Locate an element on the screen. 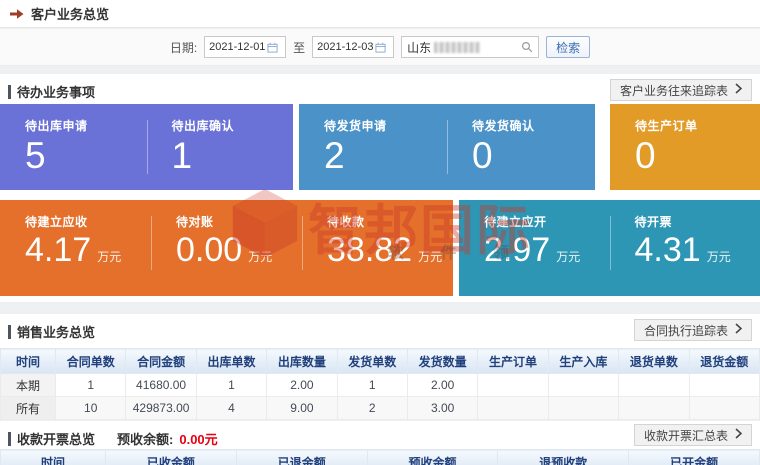  table-cell: 10 is located at coordinates (90, 408).